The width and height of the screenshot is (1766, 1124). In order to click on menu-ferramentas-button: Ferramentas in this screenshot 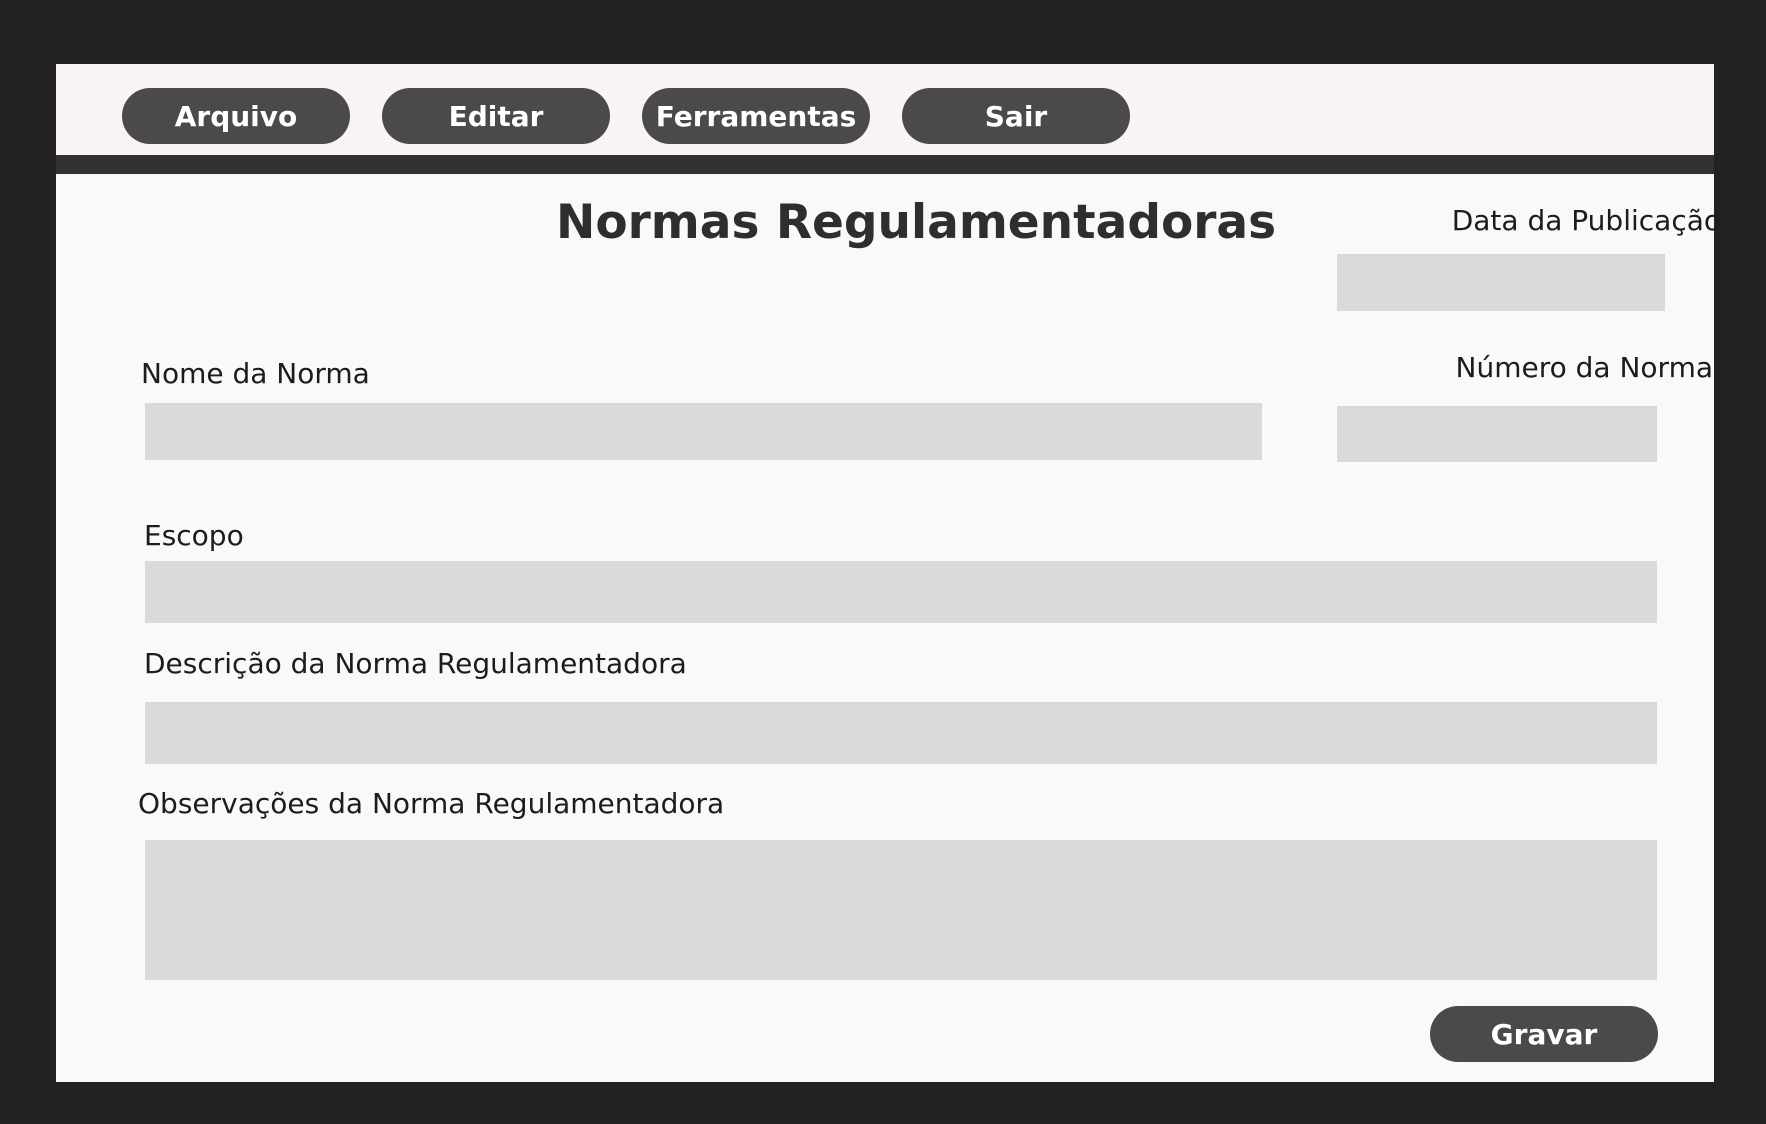, I will do `click(756, 116)`.